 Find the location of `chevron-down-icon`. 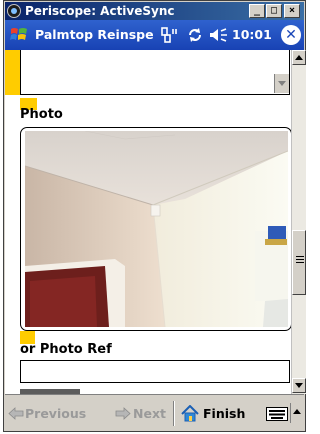

chevron-down-icon is located at coordinates (281, 83).